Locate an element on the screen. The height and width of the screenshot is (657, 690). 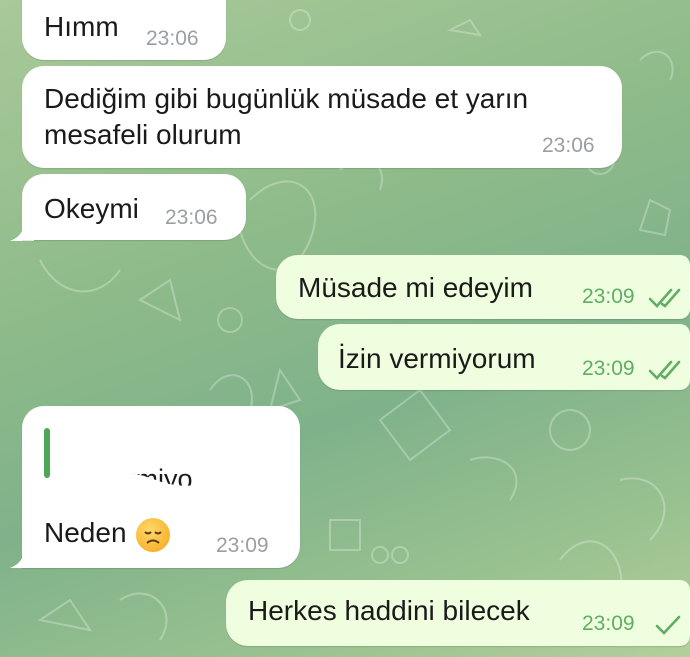
disappointed-face-emoji is located at coordinates (153, 535).